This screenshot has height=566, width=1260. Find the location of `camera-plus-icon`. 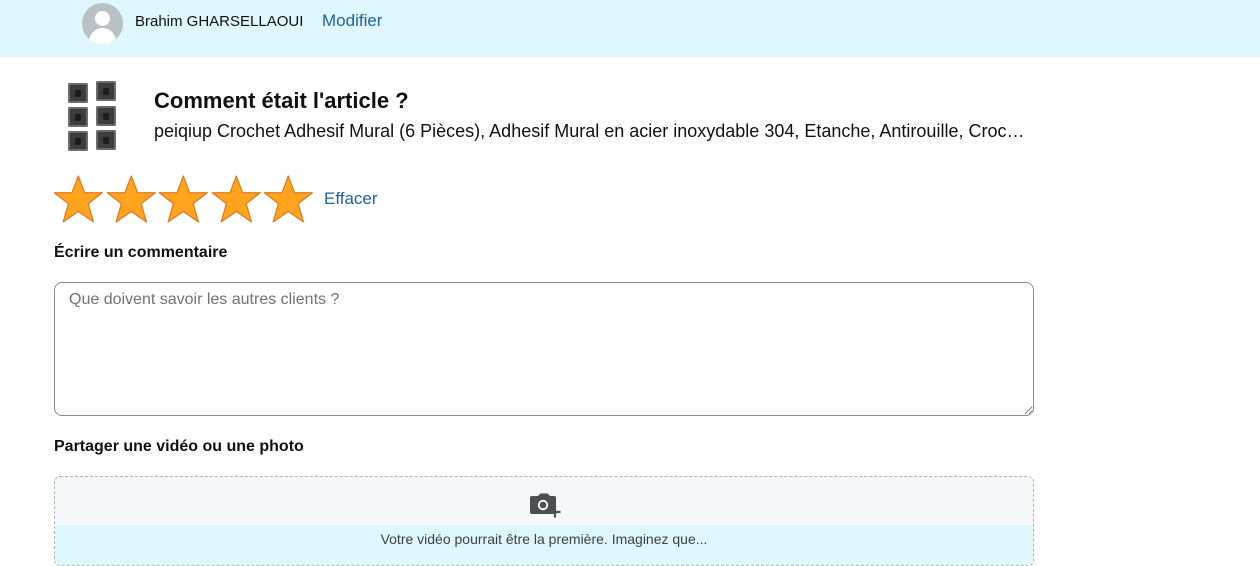

camera-plus-icon is located at coordinates (545, 505).